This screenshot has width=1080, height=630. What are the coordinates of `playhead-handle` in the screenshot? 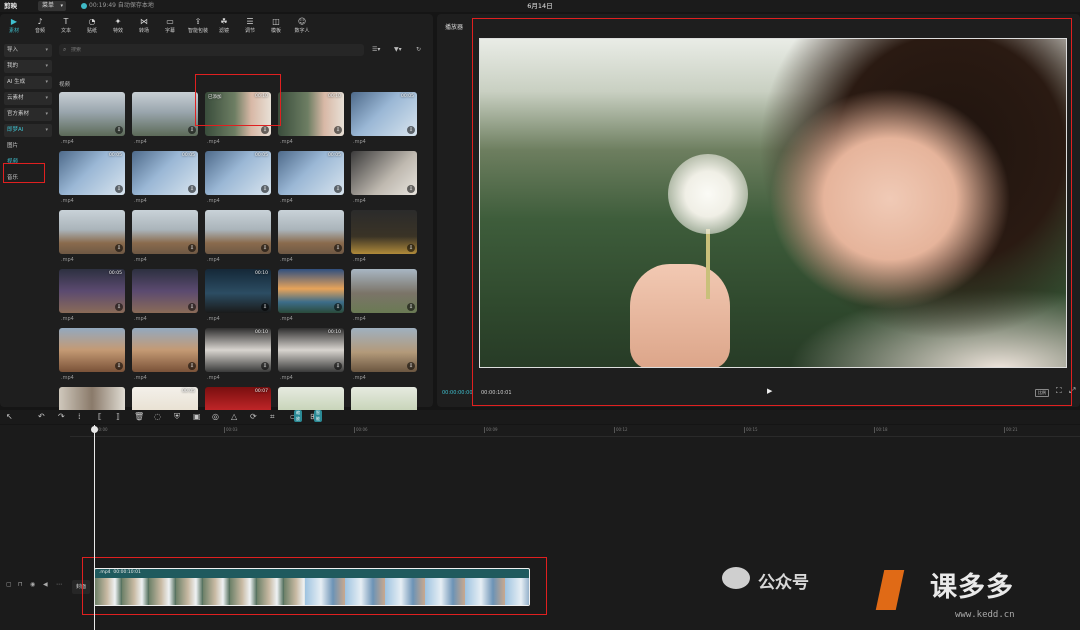 It's located at (94, 429).